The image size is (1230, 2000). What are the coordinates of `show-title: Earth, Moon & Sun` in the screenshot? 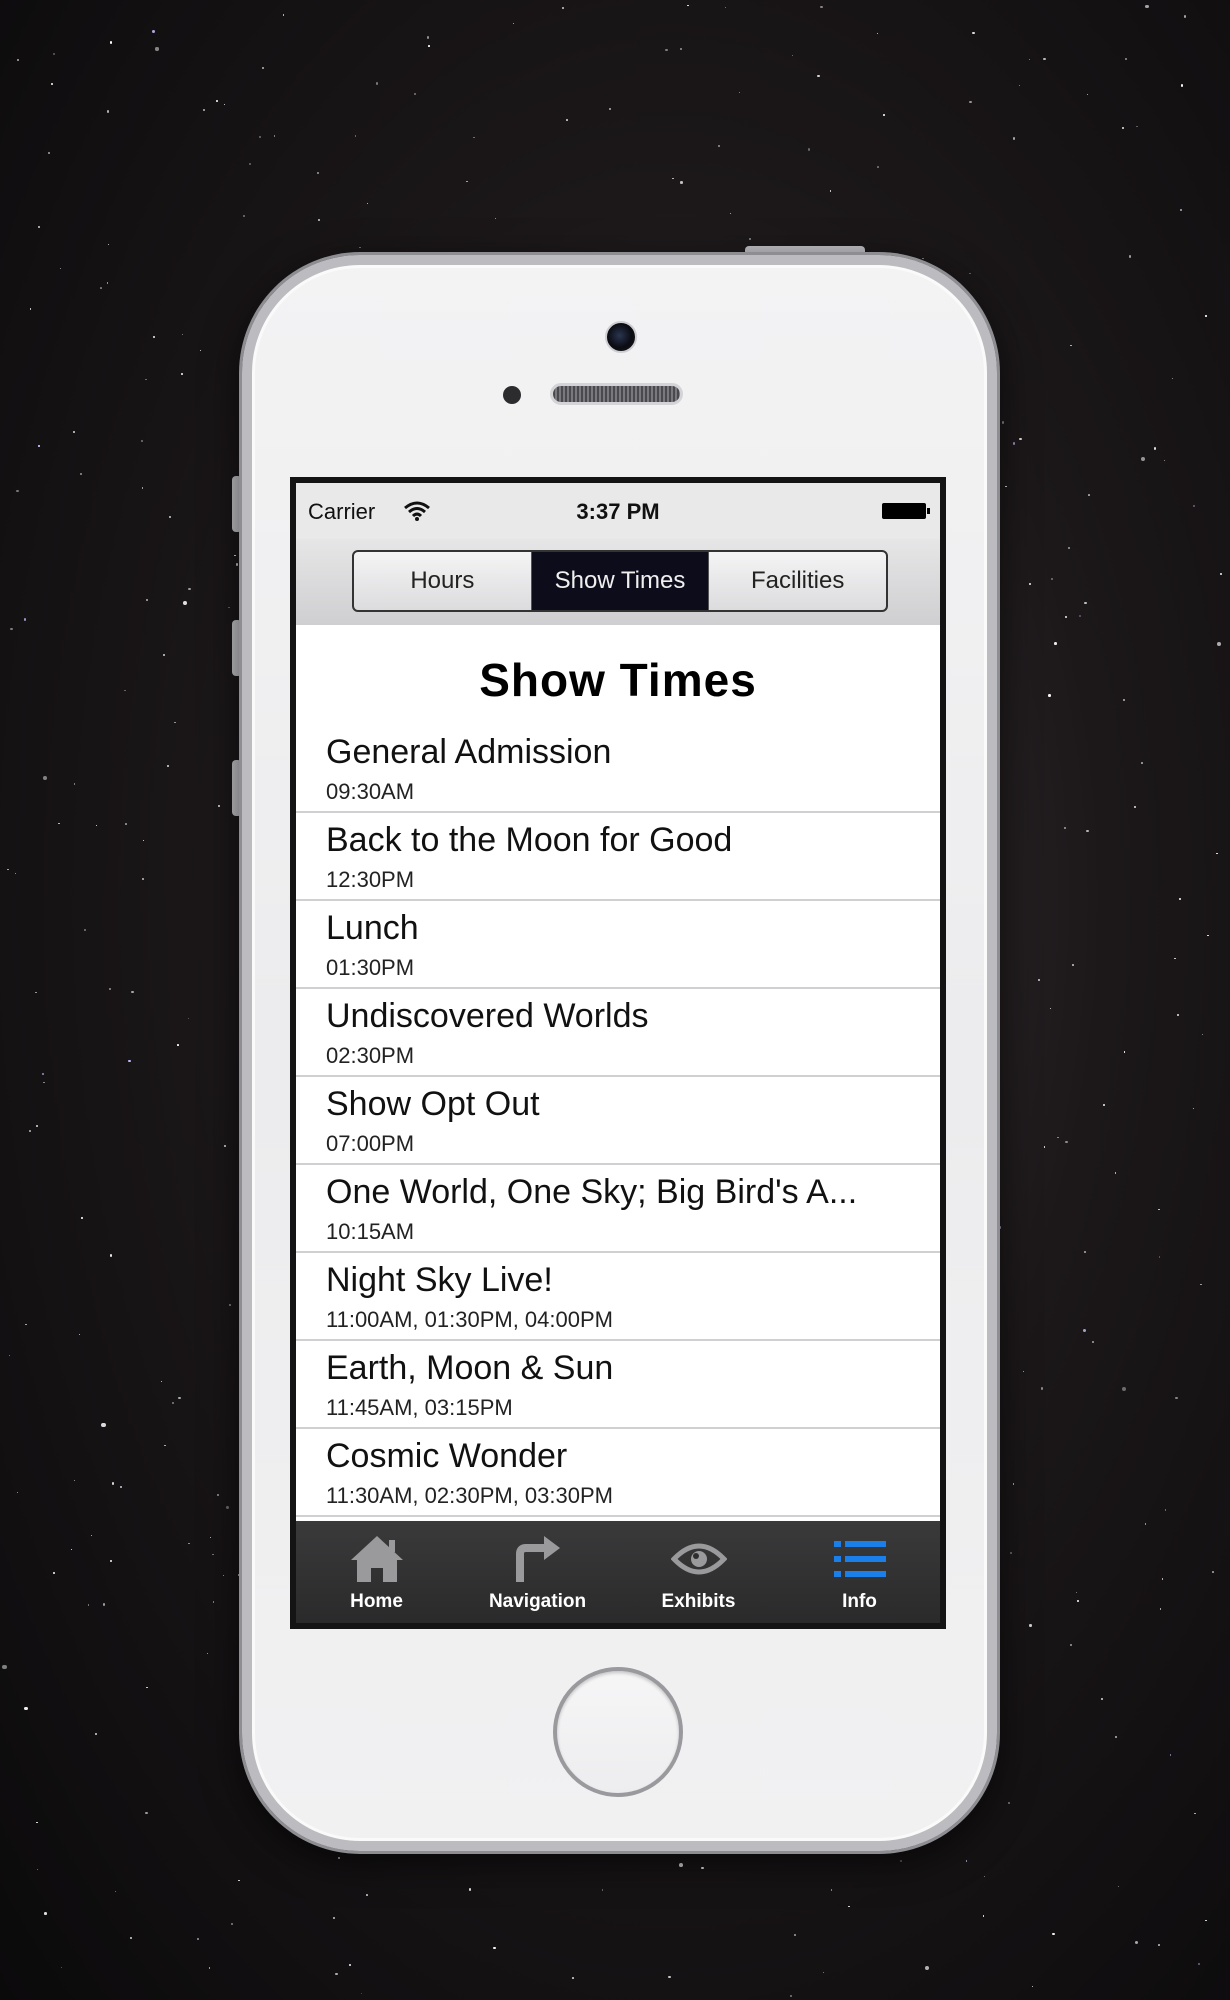 It's located at (470, 1368).